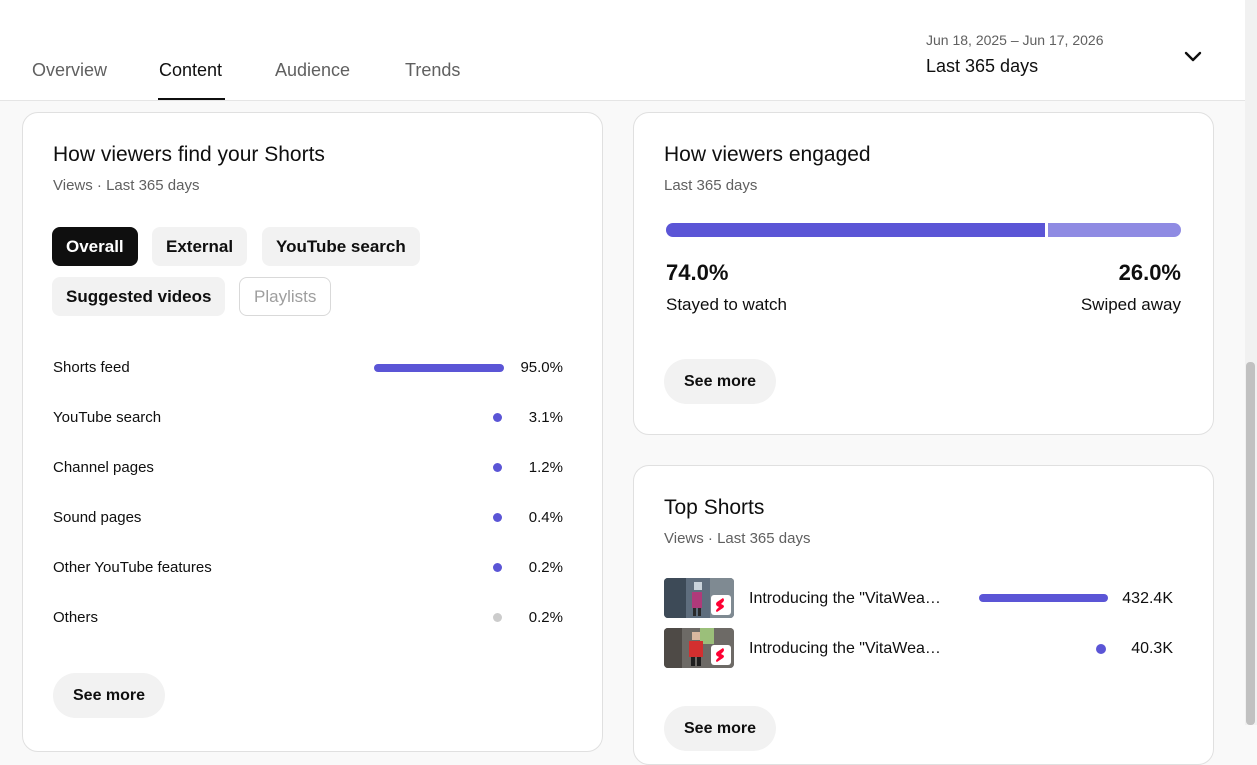 Image resolution: width=1257 pixels, height=765 pixels. What do you see at coordinates (982, 66) in the screenshot?
I see `period-label: Last 365 days` at bounding box center [982, 66].